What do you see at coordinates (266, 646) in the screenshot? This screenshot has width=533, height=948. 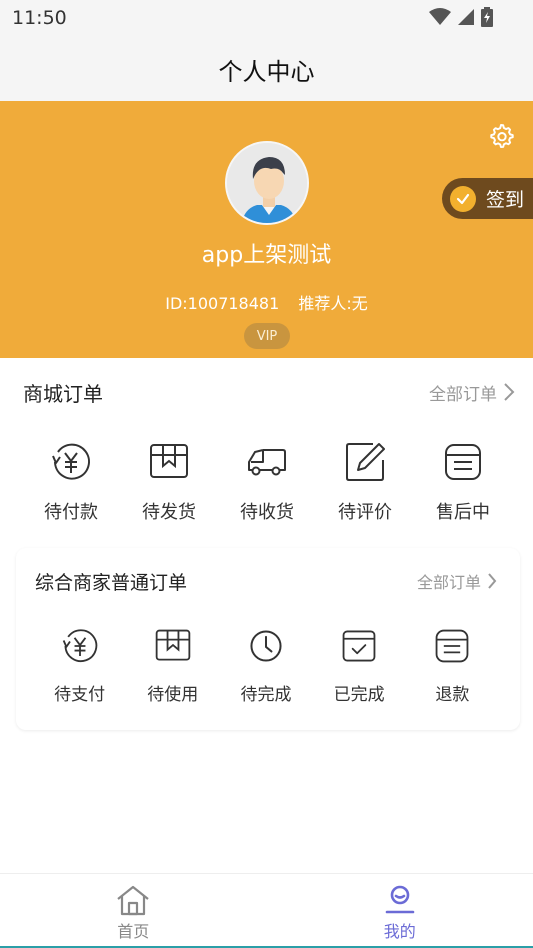 I see `clock-icon` at bounding box center [266, 646].